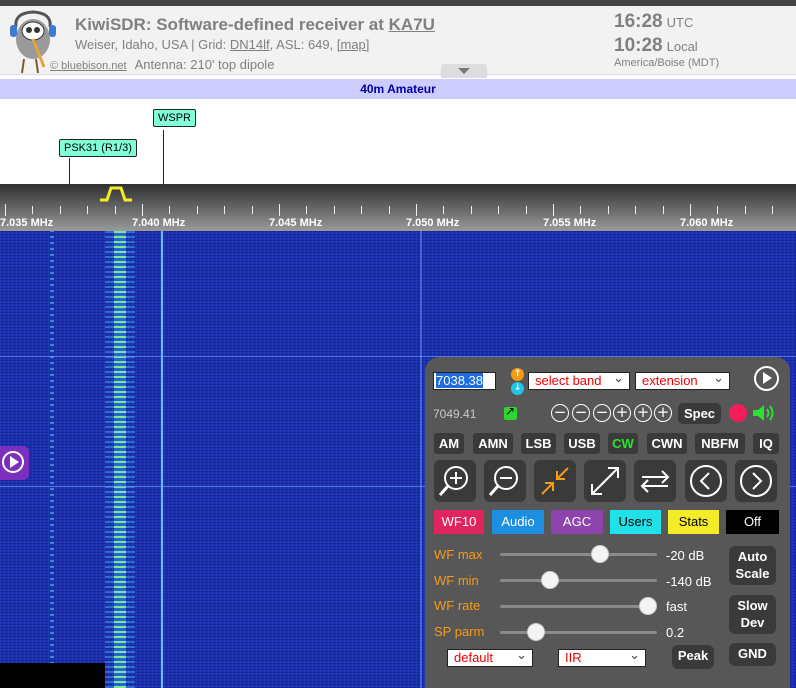 This screenshot has width=796, height=688. Describe the element at coordinates (464, 381) in the screenshot. I see `frequency-input: 7038.38` at that location.